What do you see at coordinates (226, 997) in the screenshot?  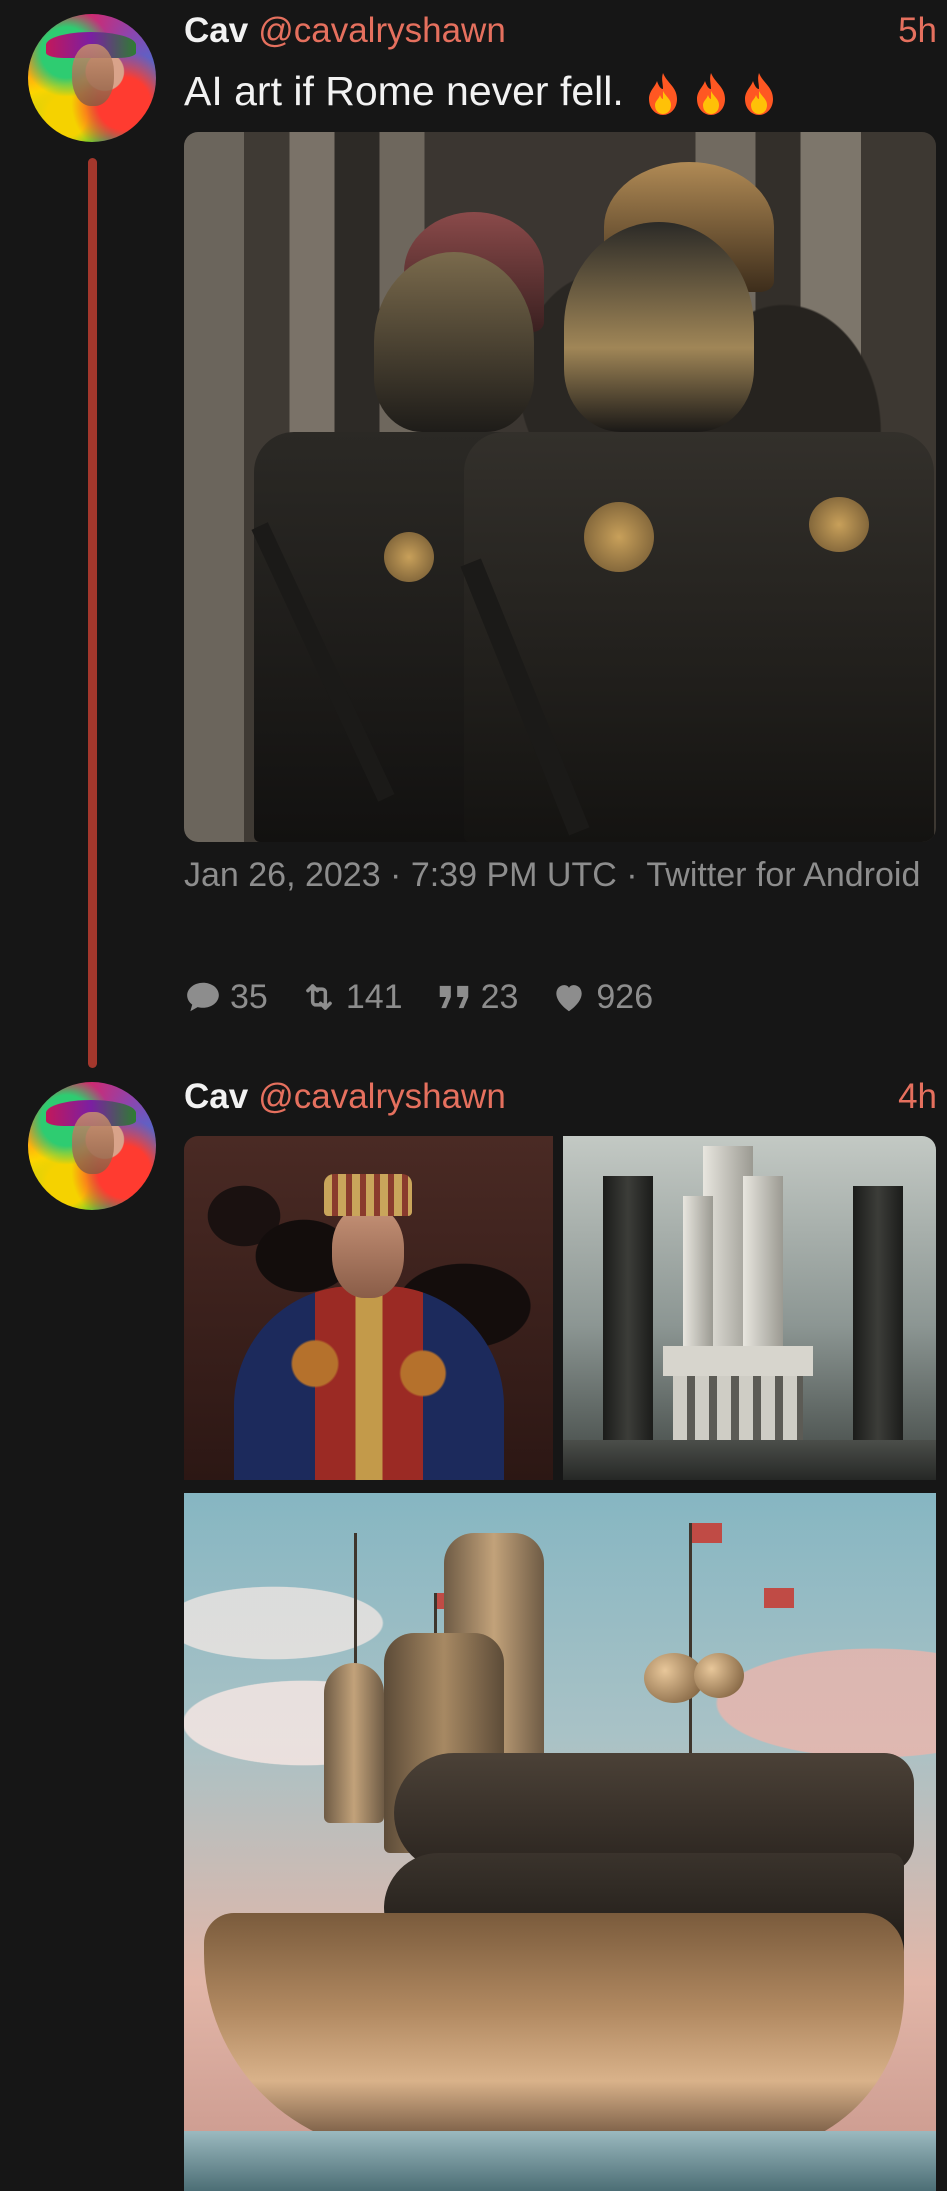 I see `reply-stat: 35` at bounding box center [226, 997].